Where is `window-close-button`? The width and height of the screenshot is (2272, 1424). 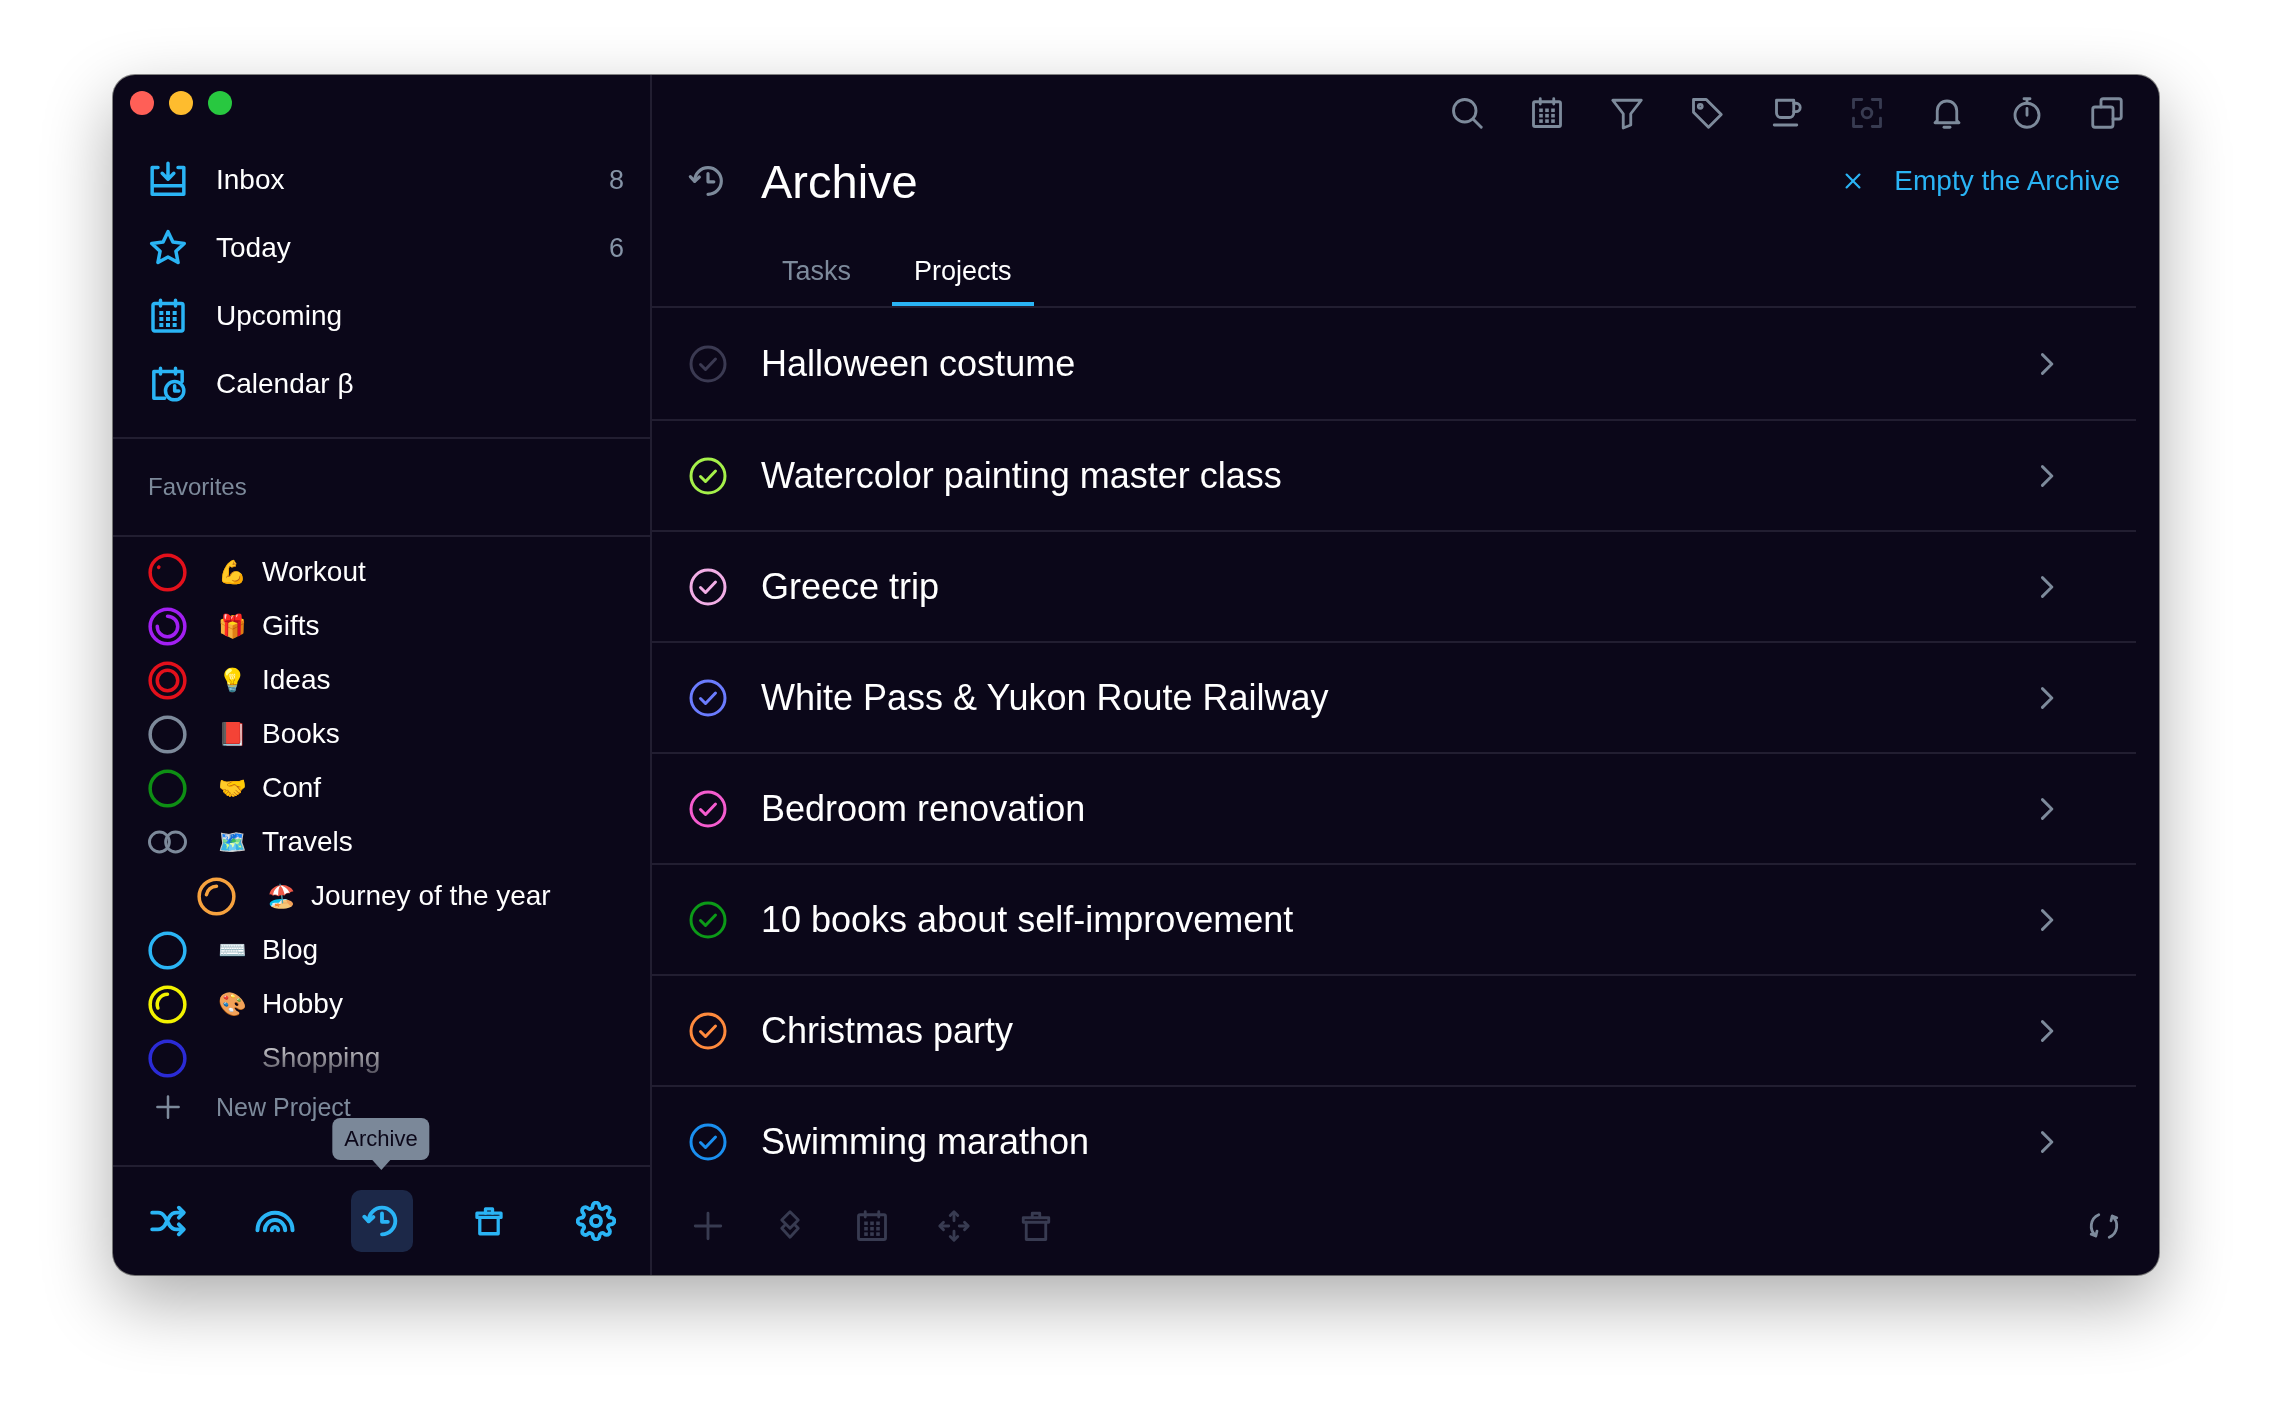 window-close-button is located at coordinates (142, 103).